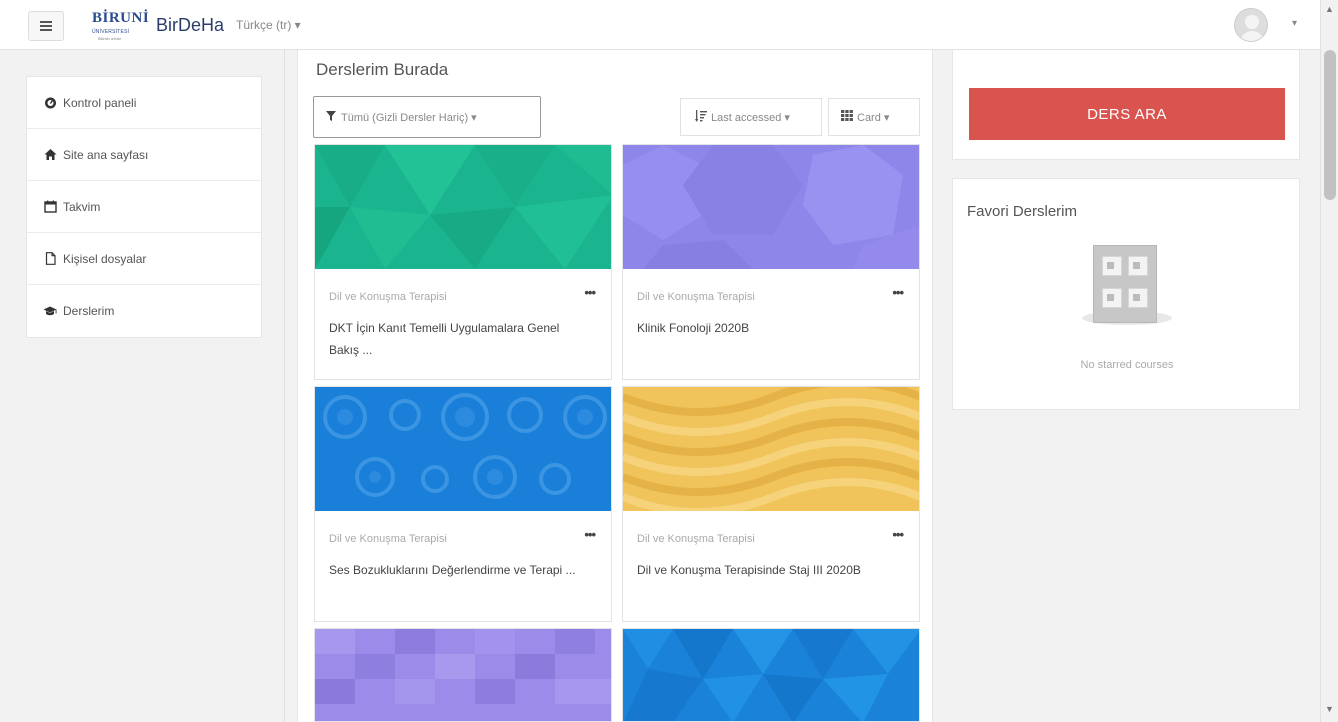 The height and width of the screenshot is (722, 1338). What do you see at coordinates (121, 18) in the screenshot?
I see `logo-text: BİRUNİ` at bounding box center [121, 18].